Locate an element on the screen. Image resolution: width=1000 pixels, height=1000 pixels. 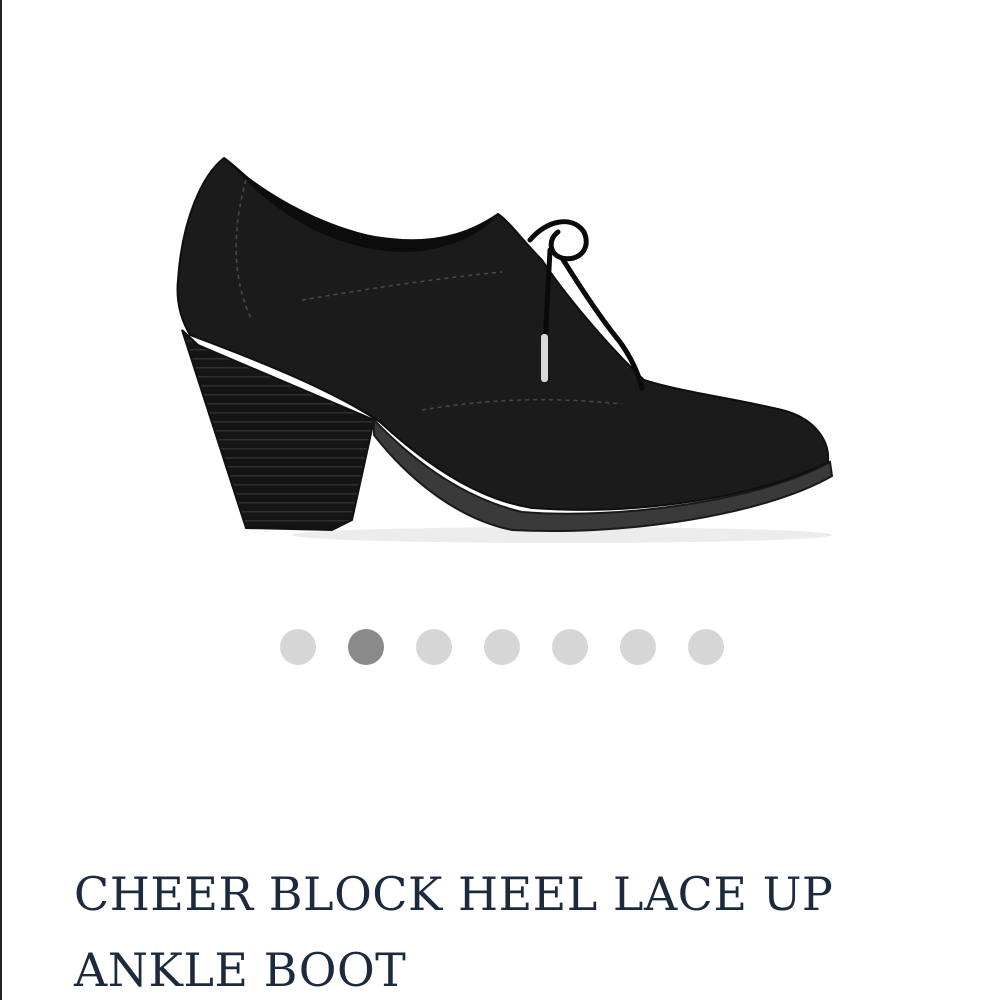
image-carousel-dots is located at coordinates (501, 648).